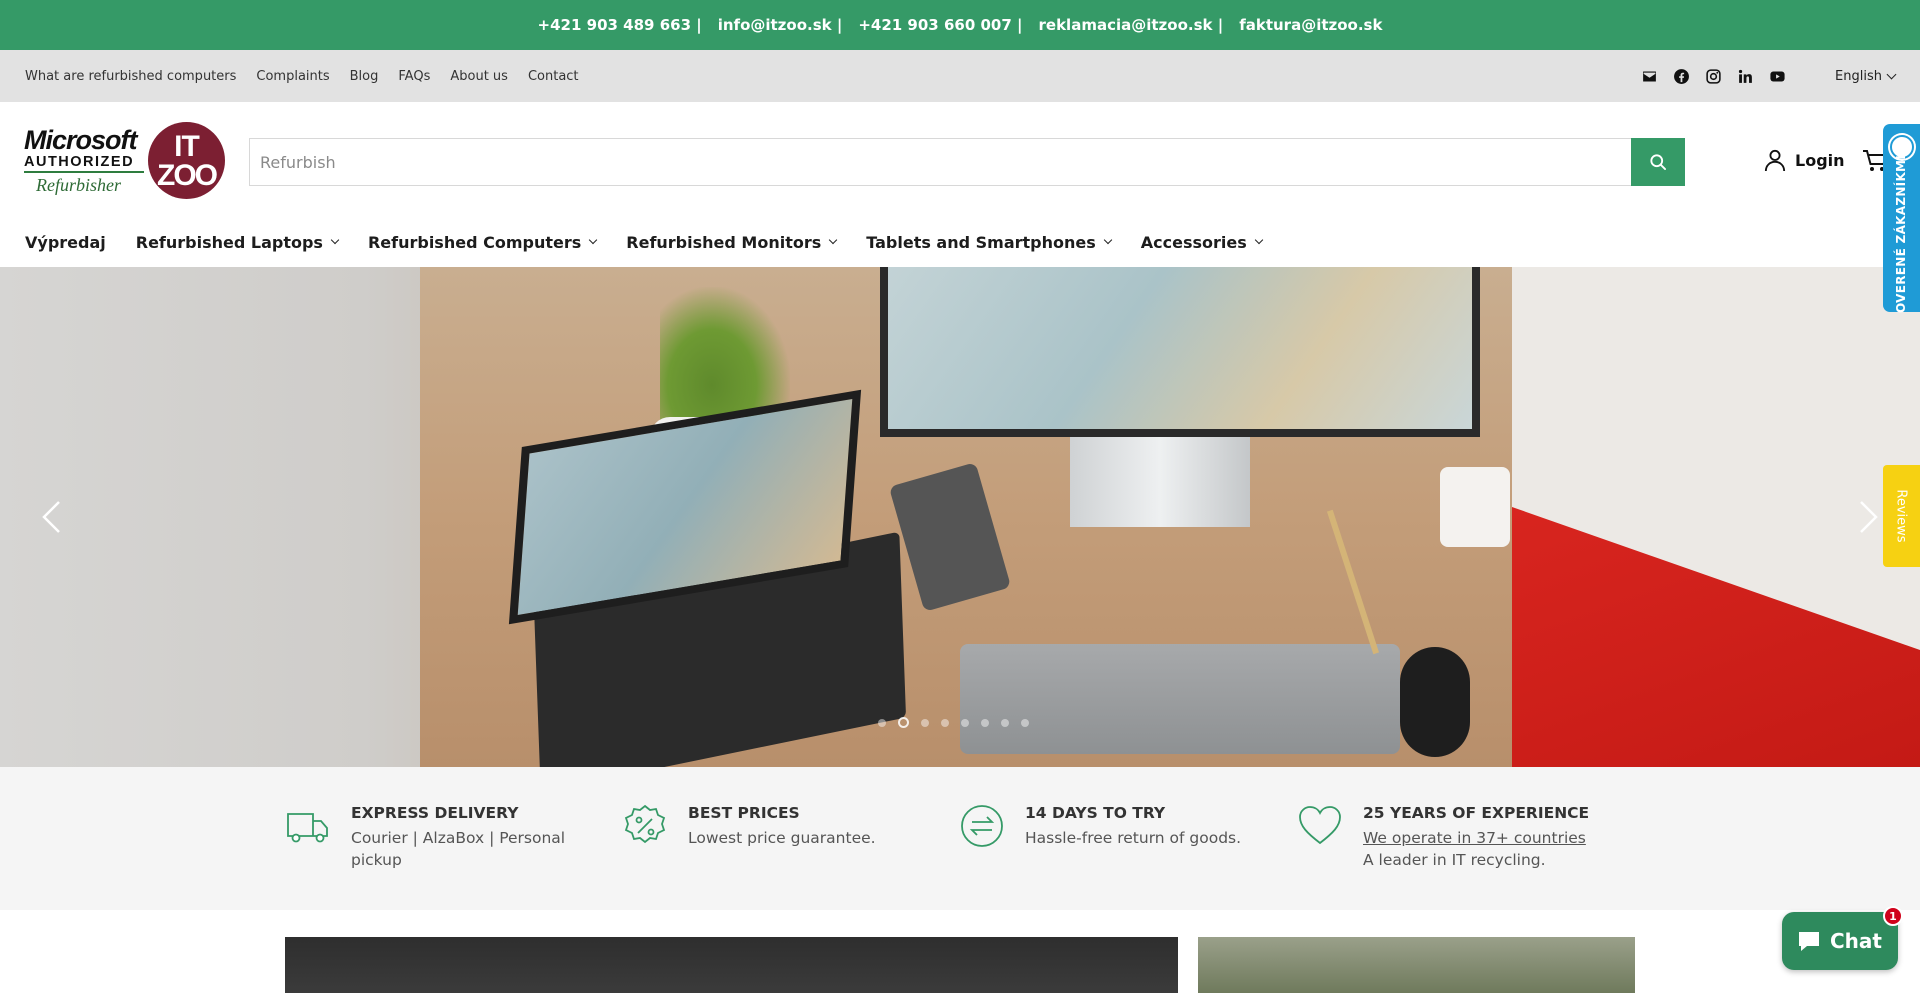 The image size is (1920, 993). Describe the element at coordinates (1435, 702) in the screenshot. I see `hero-mouse` at that location.